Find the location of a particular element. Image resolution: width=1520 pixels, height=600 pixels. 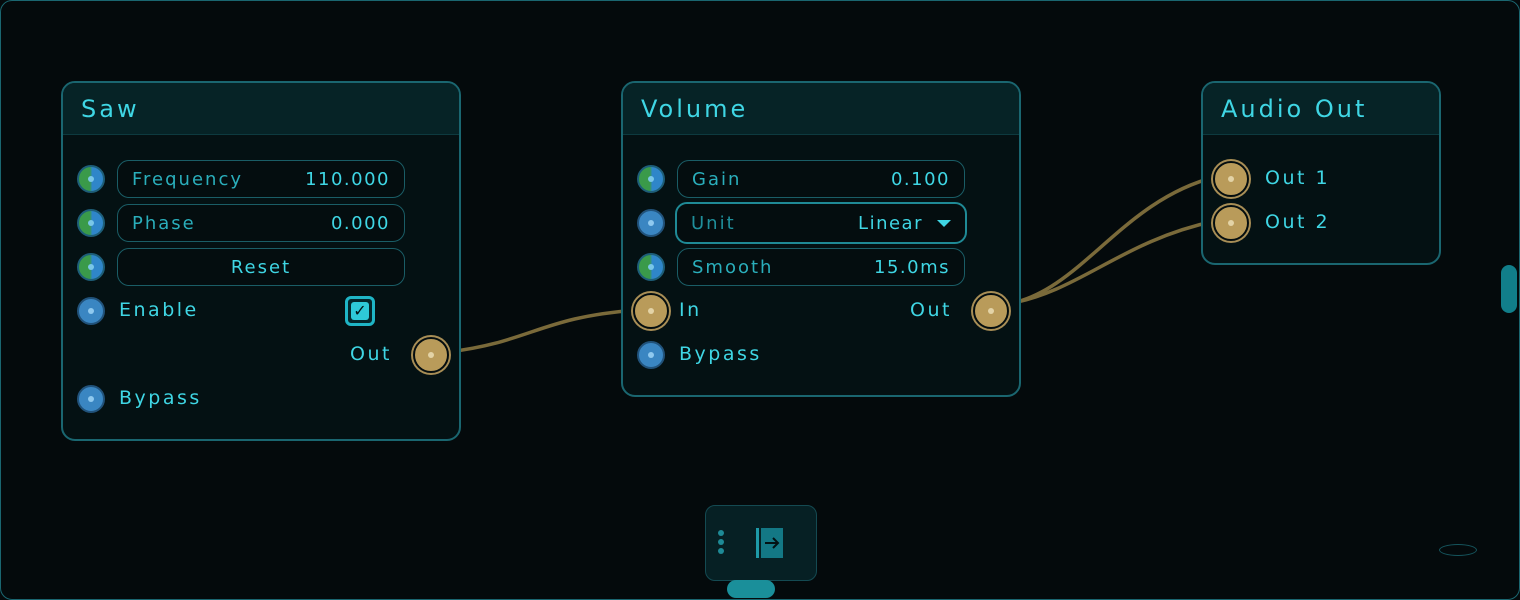

audio-out-node: Audio Out Out 1 Out 2 is located at coordinates (1321, 173).